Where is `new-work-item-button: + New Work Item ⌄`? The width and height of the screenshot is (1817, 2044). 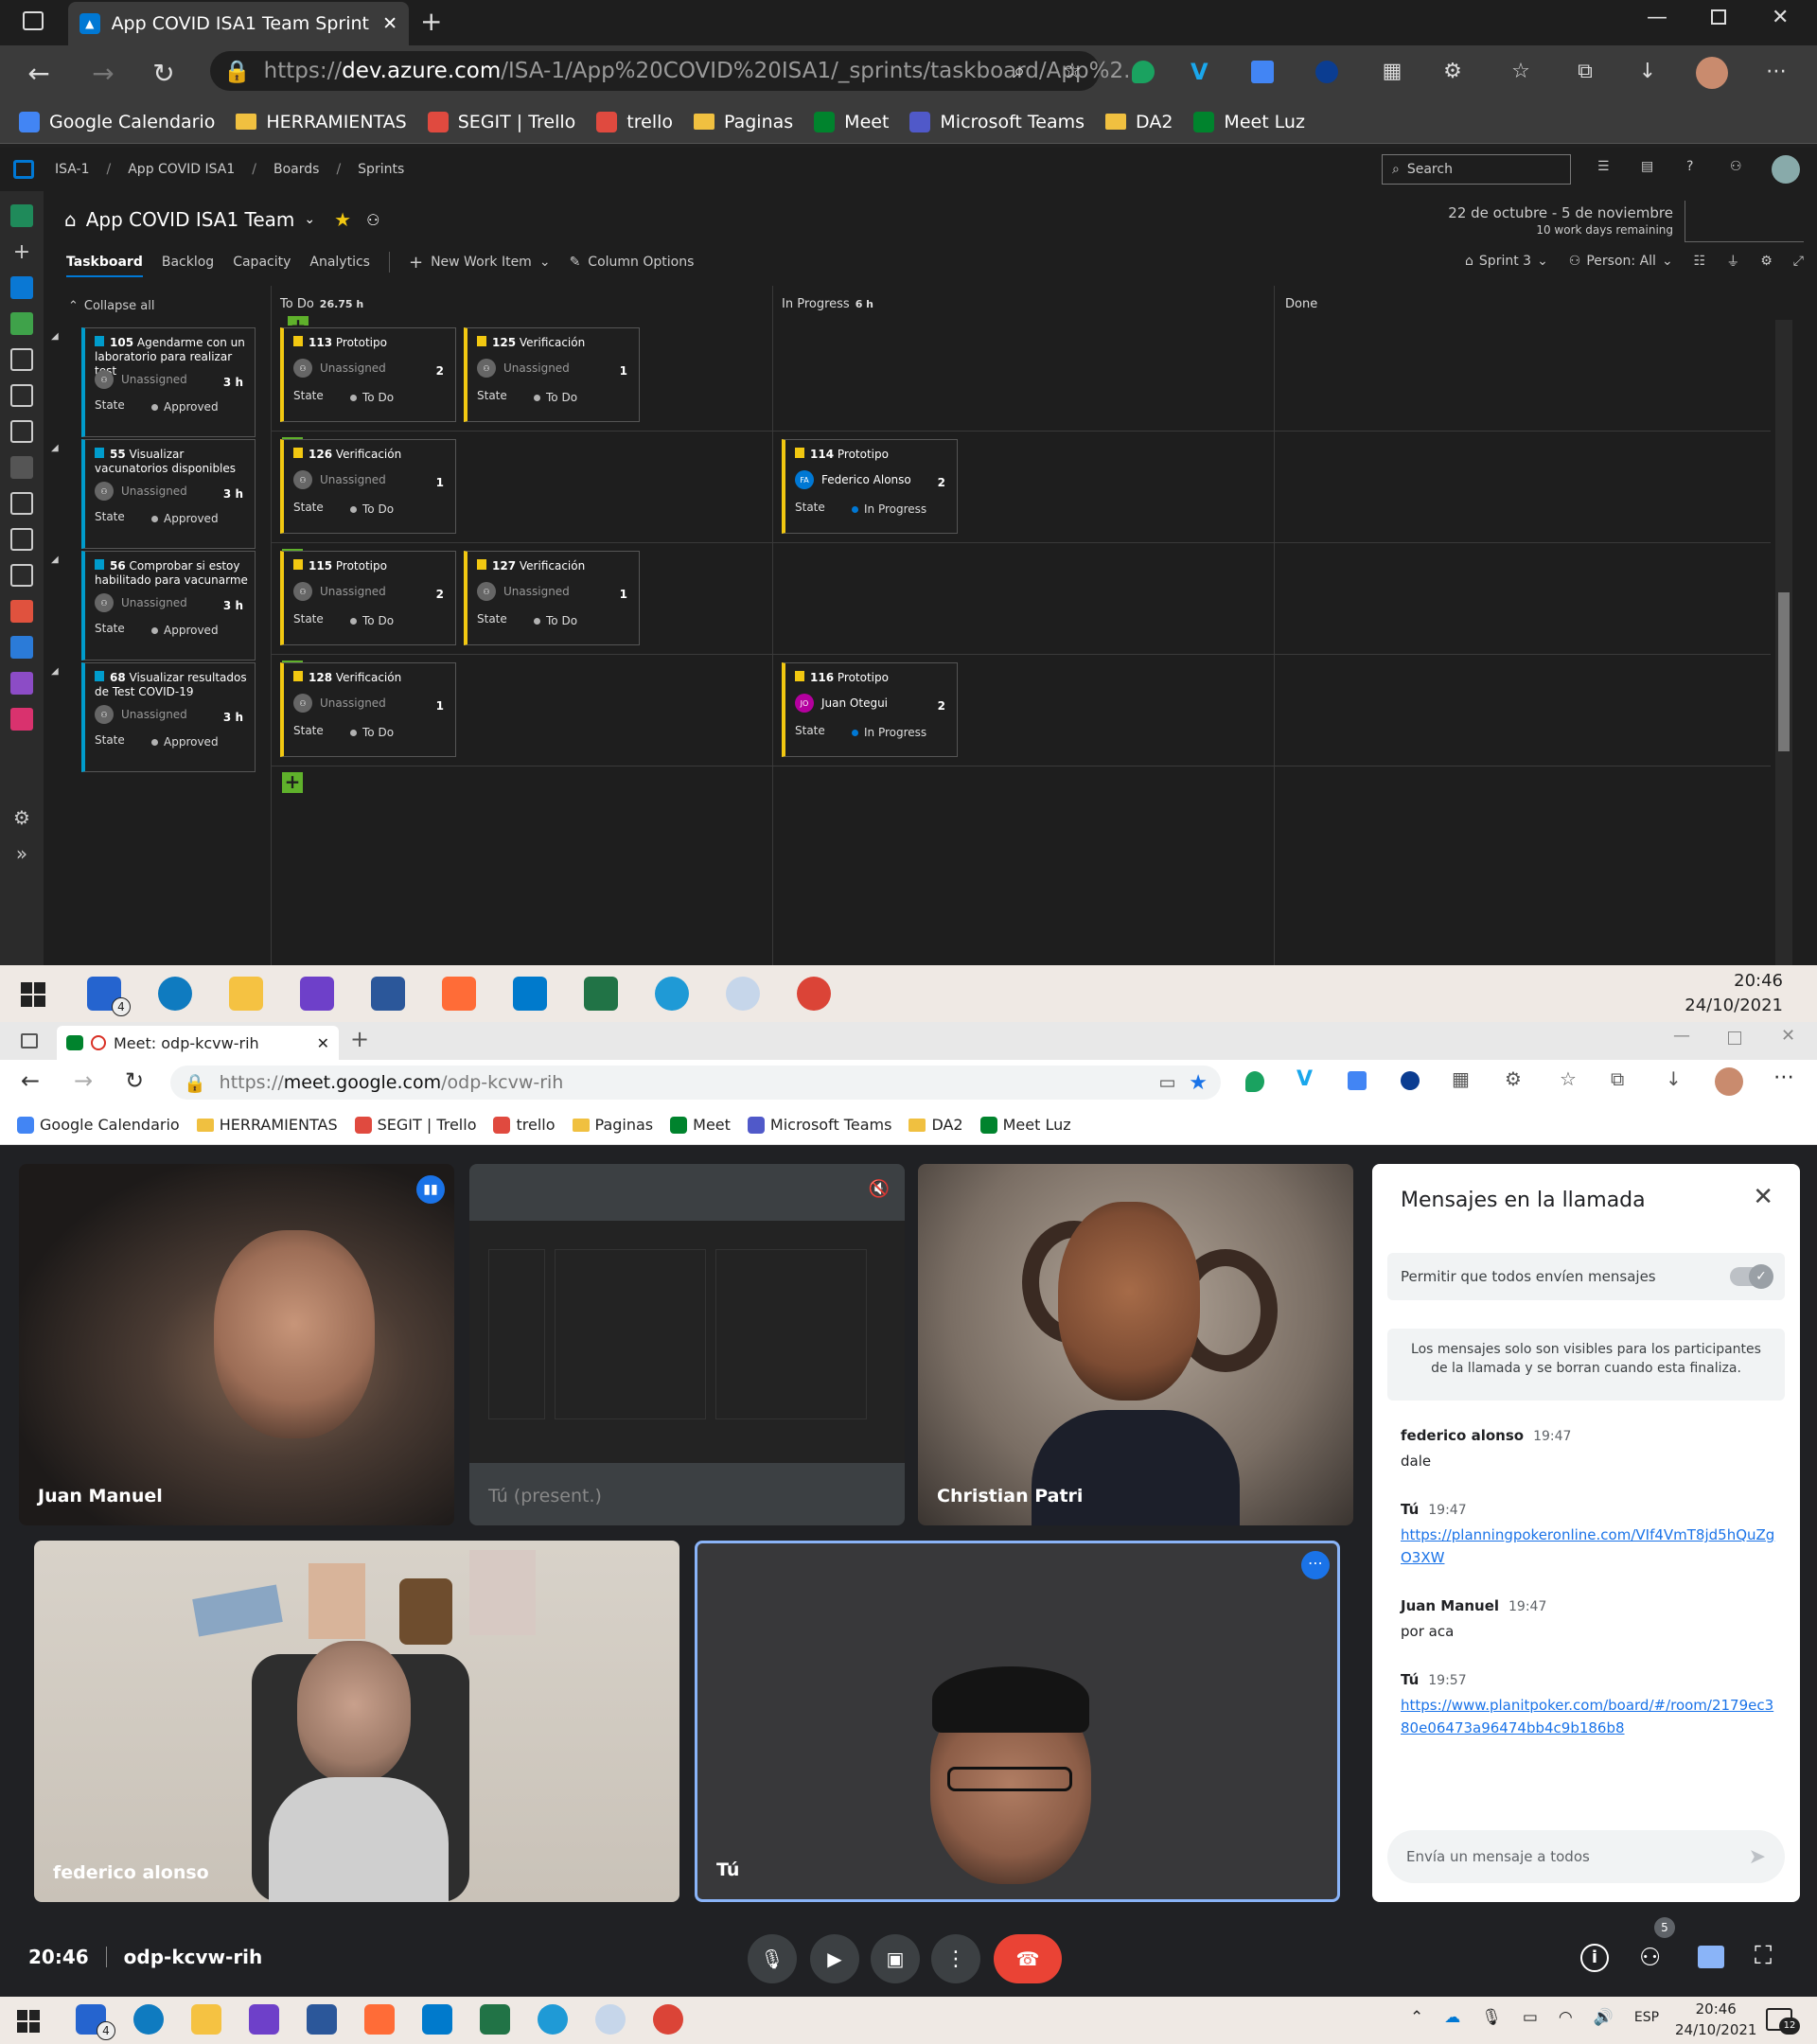
new-work-item-button: + New Work Item ⌄ is located at coordinates (480, 266).